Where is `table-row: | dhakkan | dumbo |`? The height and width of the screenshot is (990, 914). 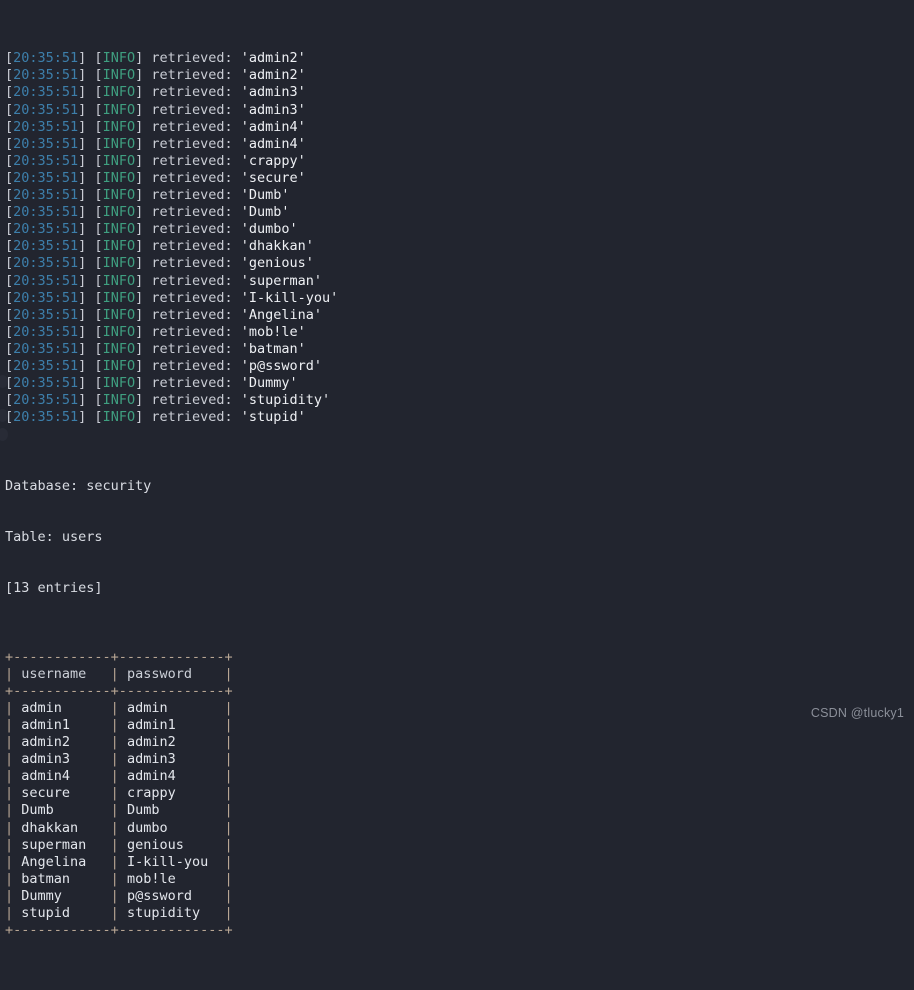 table-row: | dhakkan | dumbo | is located at coordinates (171, 828).